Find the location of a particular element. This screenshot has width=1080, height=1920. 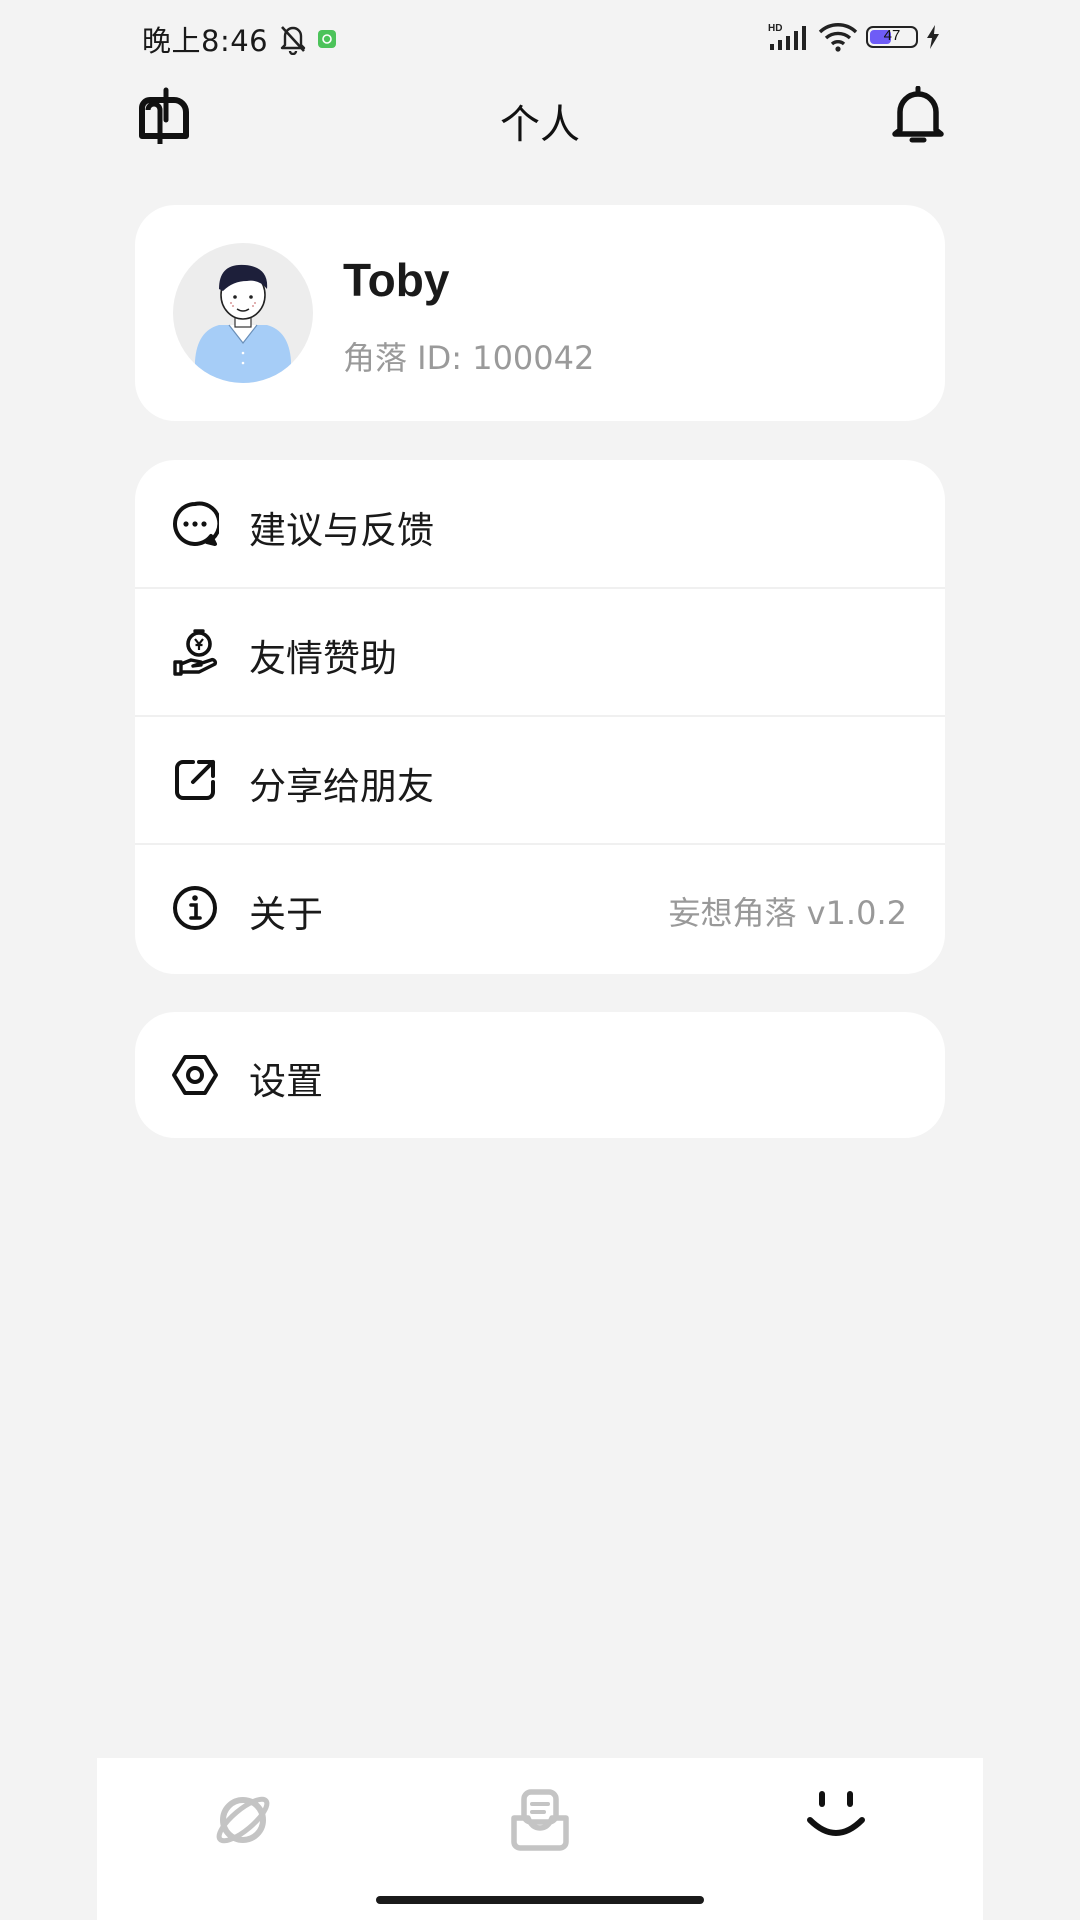

avatar-illustration is located at coordinates (243, 323).